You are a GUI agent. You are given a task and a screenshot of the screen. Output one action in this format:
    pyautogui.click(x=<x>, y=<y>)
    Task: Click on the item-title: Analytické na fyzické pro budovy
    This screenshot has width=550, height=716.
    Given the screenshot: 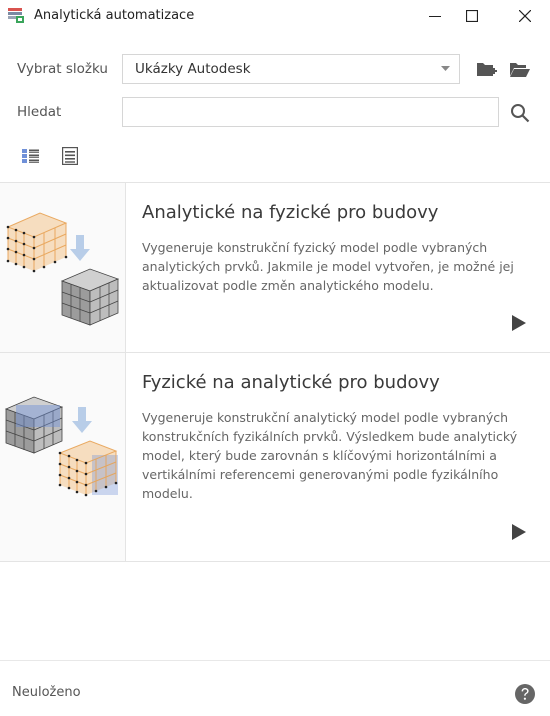 What is the action you would take?
    pyautogui.click(x=290, y=212)
    